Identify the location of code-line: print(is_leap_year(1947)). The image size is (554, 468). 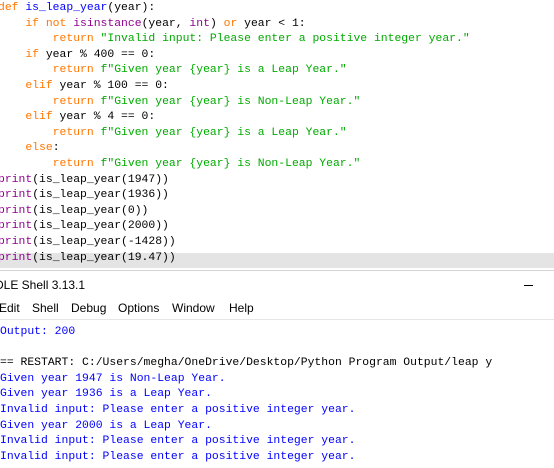
(84, 180).